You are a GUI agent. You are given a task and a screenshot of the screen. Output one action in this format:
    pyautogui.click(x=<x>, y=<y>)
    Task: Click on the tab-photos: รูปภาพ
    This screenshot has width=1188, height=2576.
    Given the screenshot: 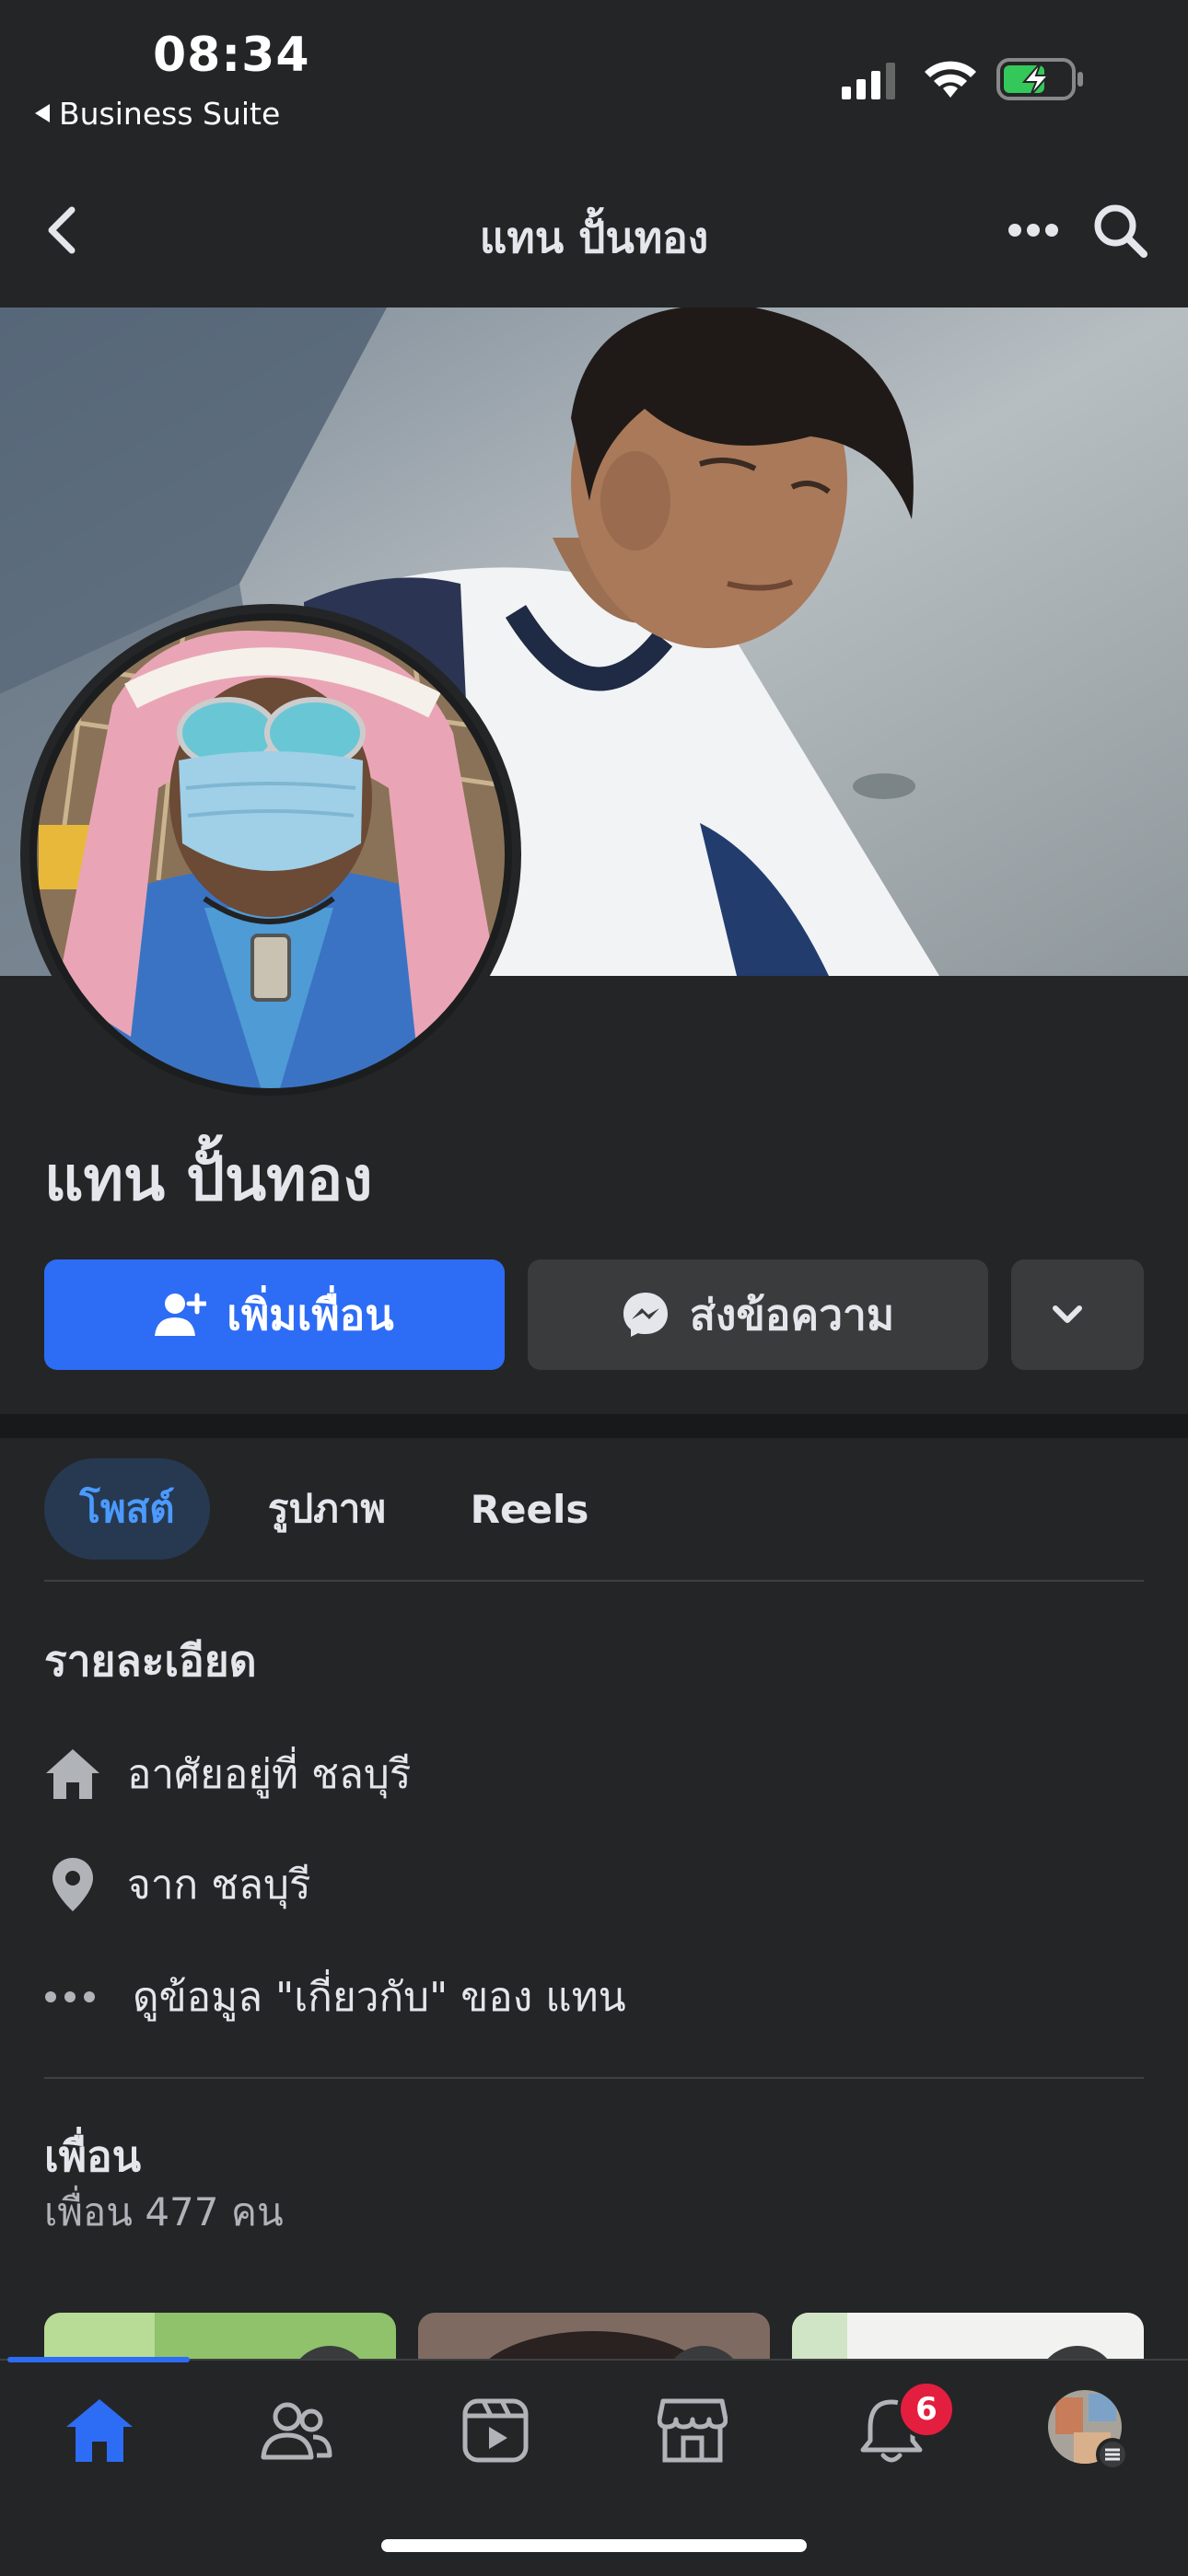 What is the action you would take?
    pyautogui.click(x=326, y=1509)
    